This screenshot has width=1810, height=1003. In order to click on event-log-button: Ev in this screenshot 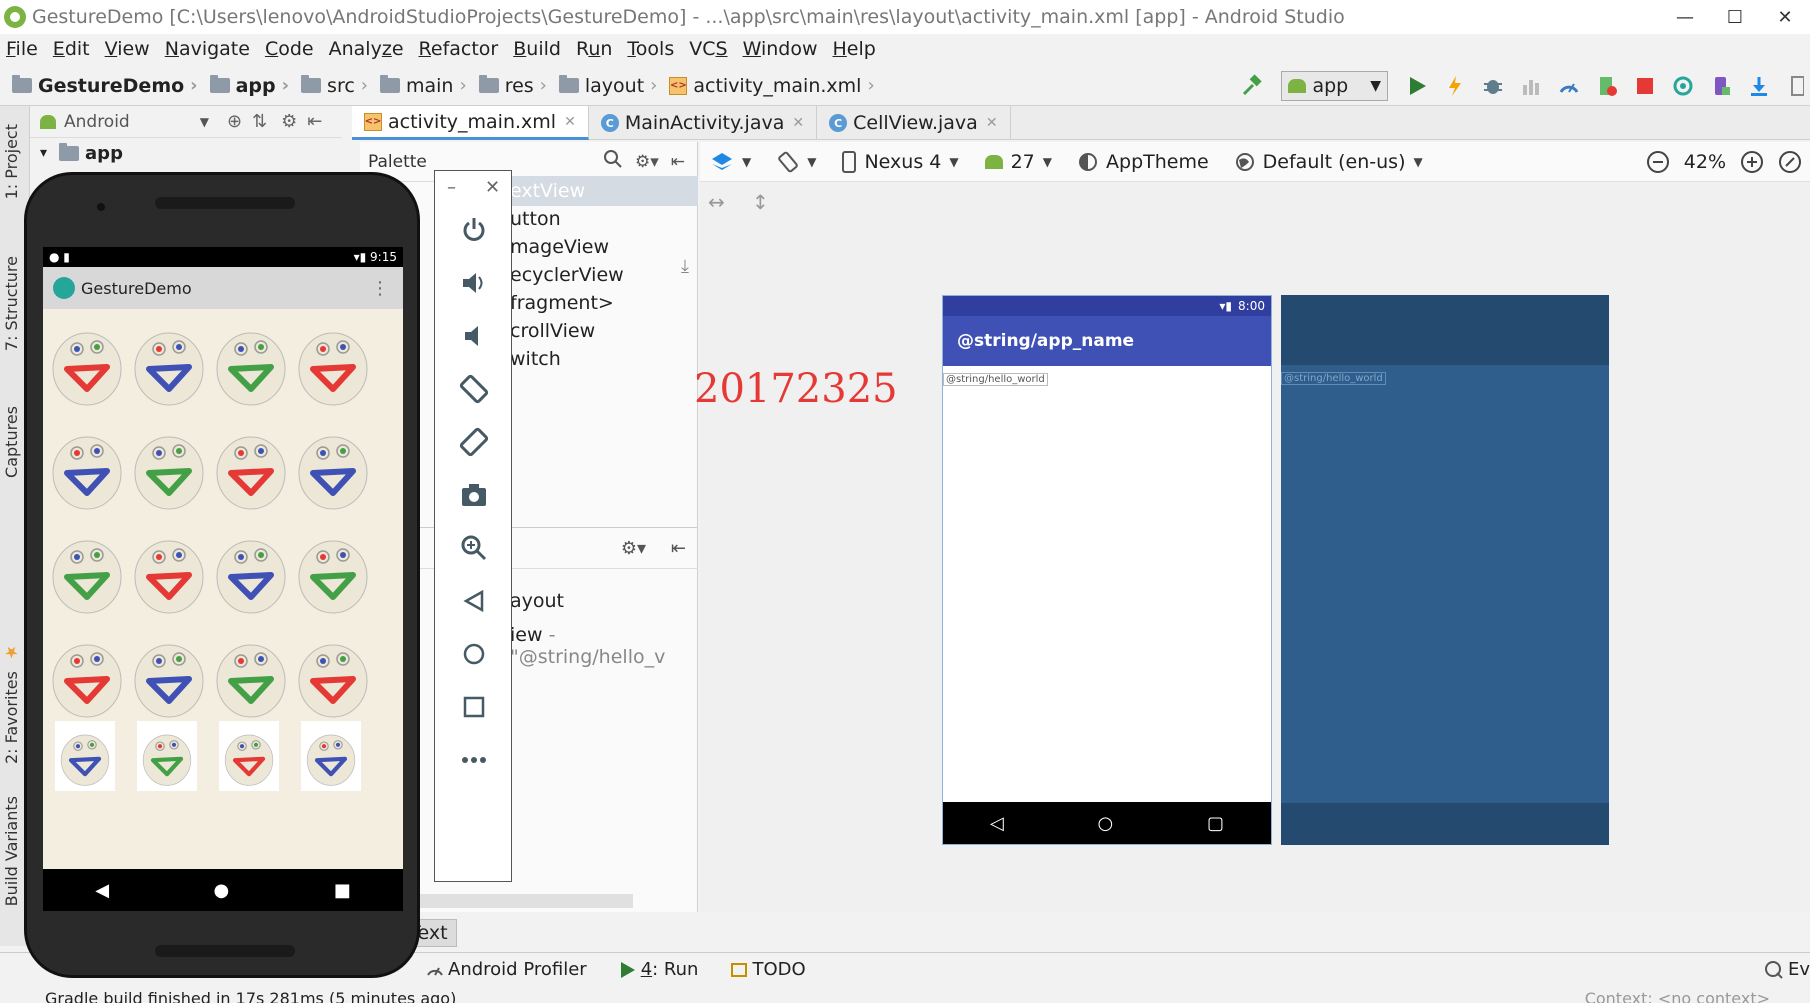, I will do `click(1787, 969)`.